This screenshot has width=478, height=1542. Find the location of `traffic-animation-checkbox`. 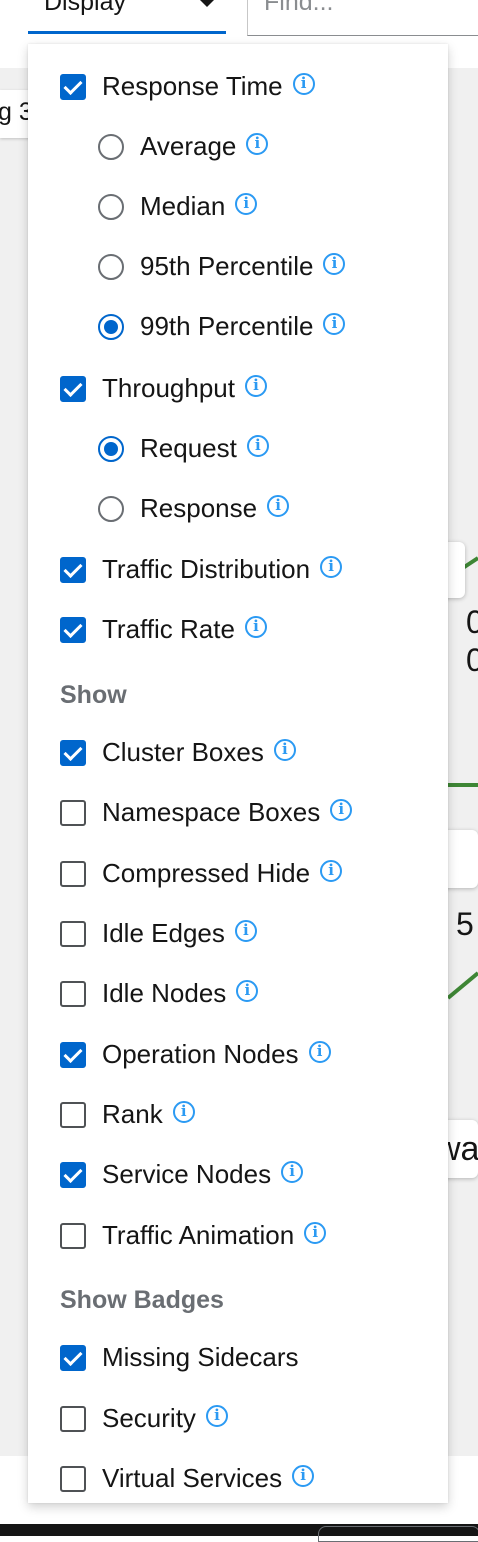

traffic-animation-checkbox is located at coordinates (73, 1236).